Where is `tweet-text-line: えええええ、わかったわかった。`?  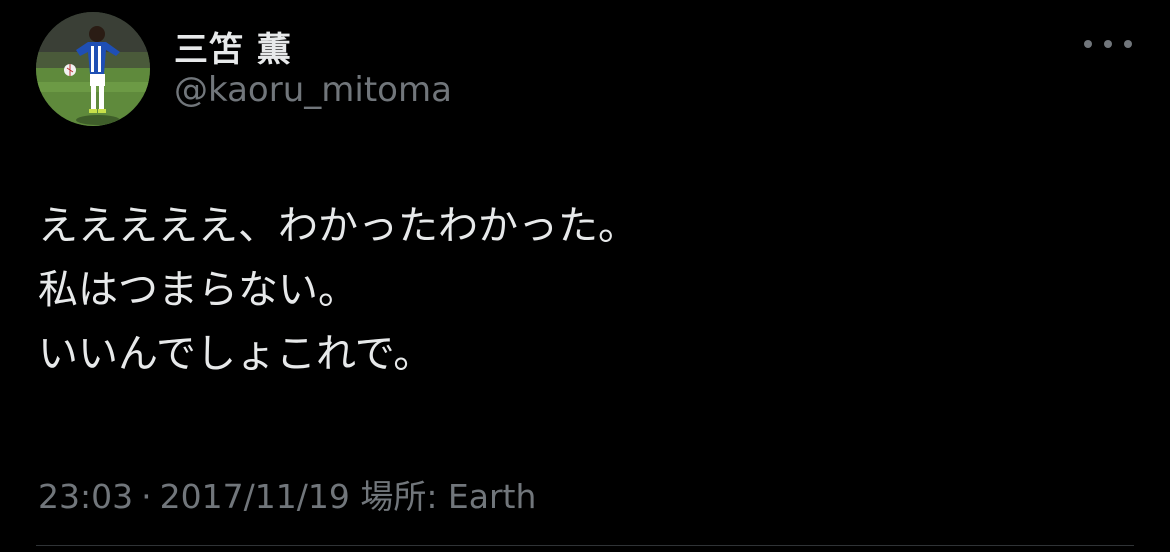
tweet-text-line: えええええ、わかったわかった。 is located at coordinates (338, 226).